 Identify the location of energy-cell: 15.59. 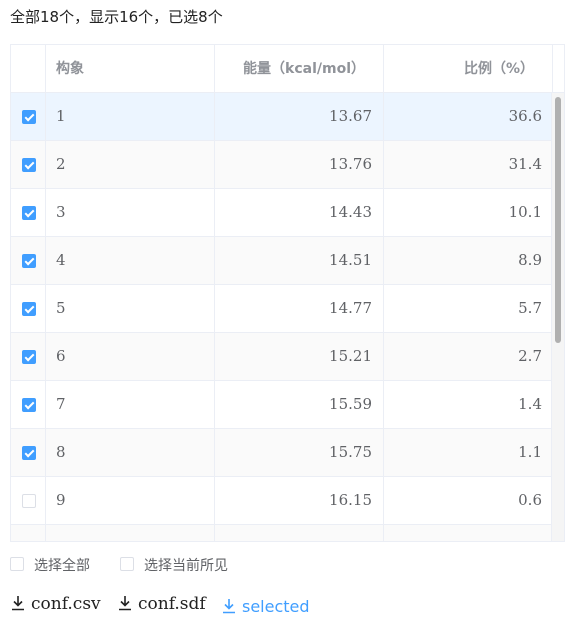
(299, 405).